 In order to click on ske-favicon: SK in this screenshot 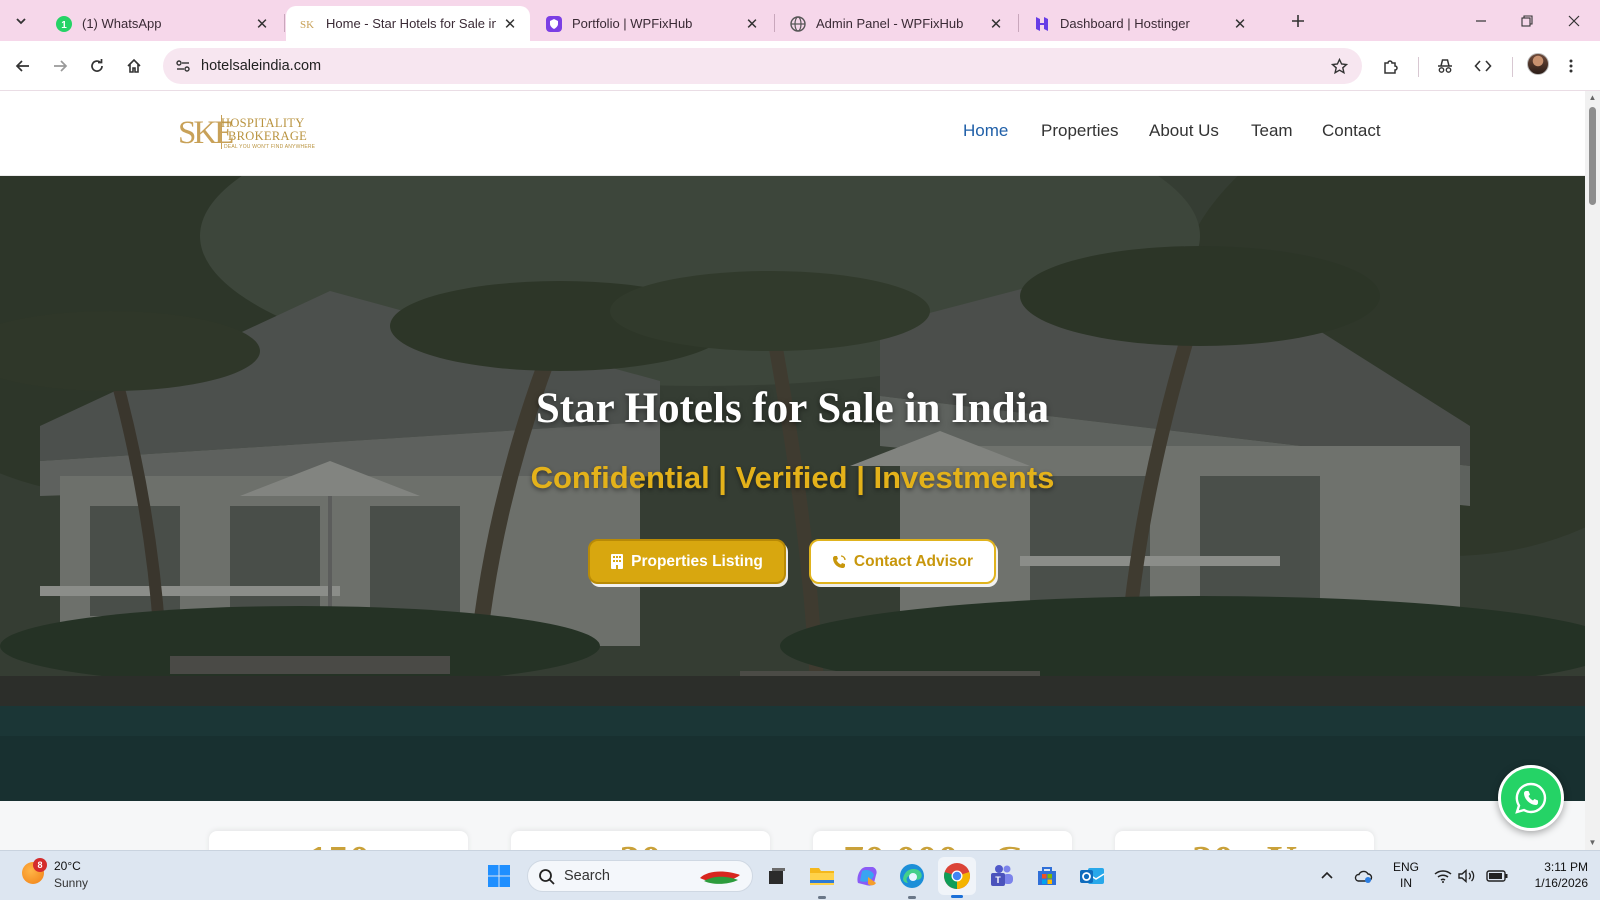, I will do `click(308, 24)`.